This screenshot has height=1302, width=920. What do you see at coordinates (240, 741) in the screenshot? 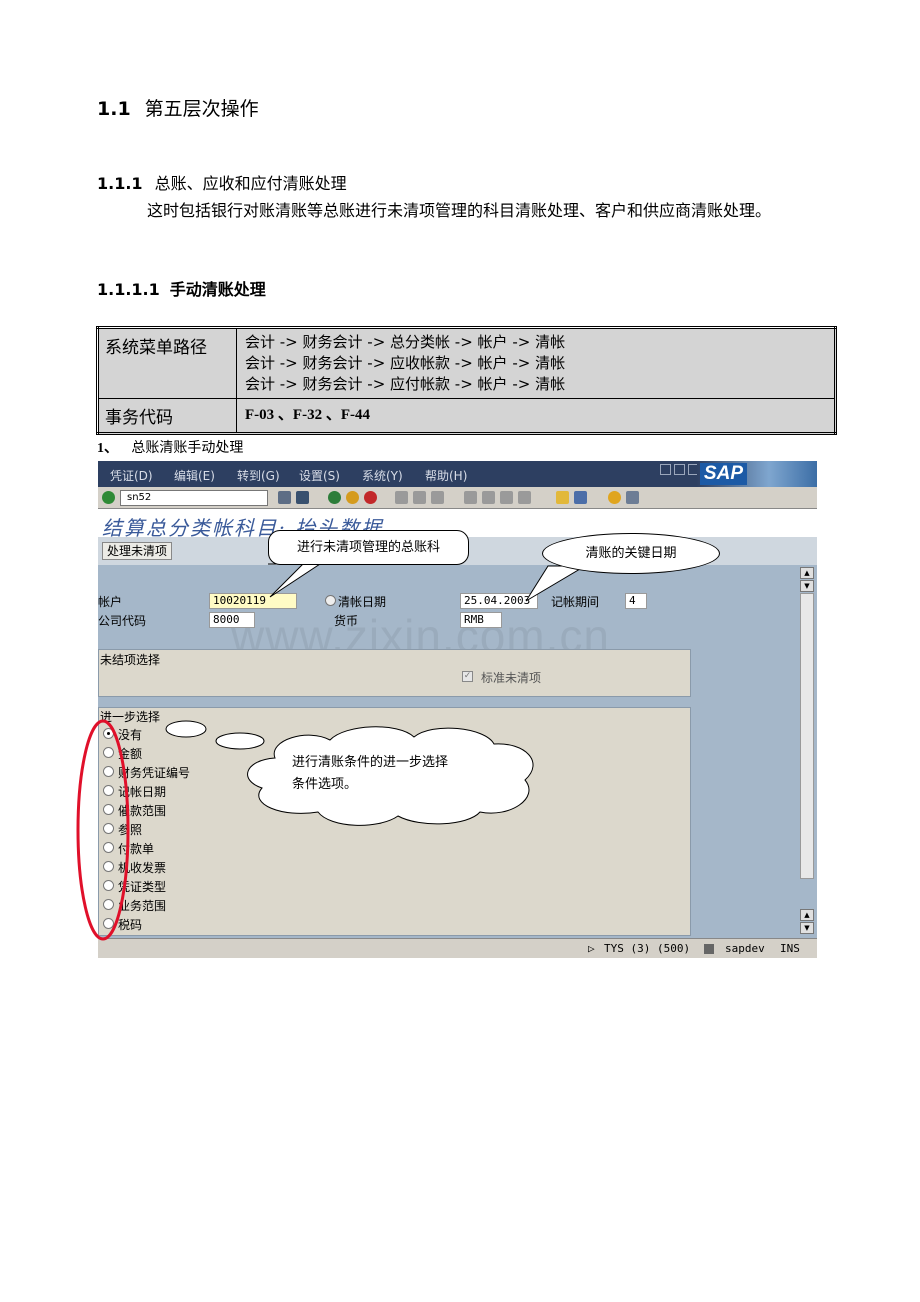
I see `thought-bubble-medium` at bounding box center [240, 741].